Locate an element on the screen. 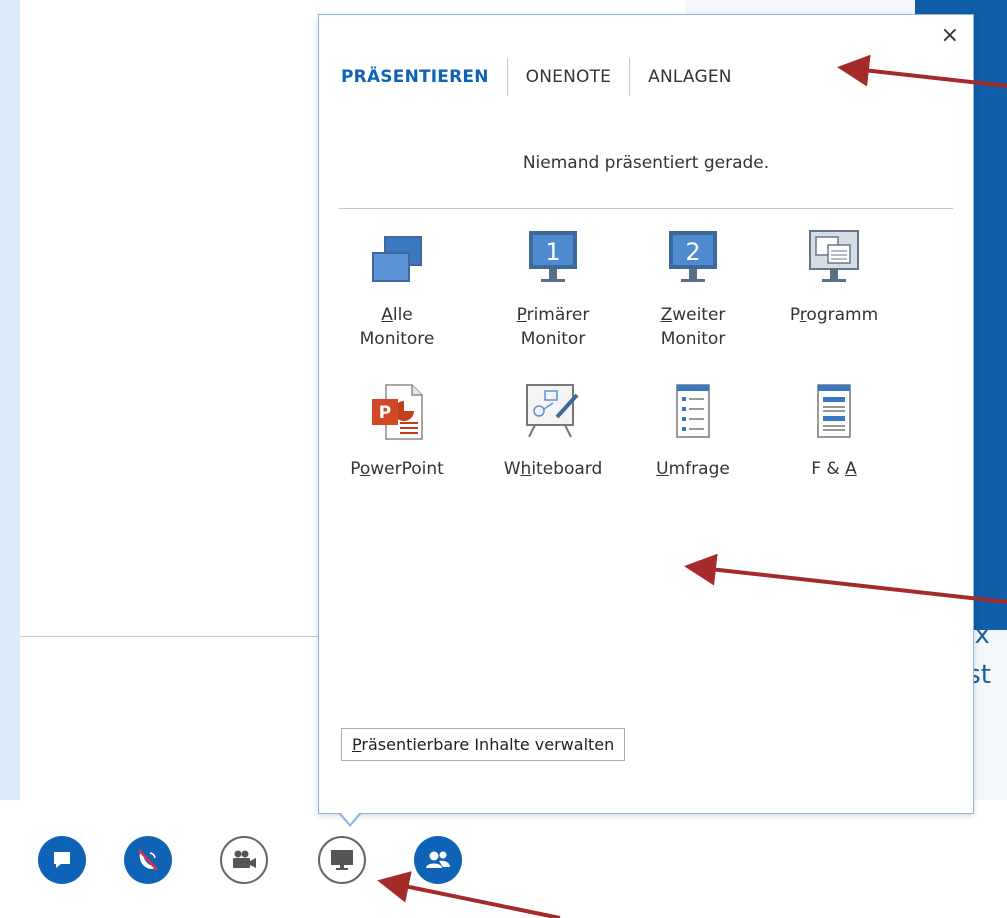 The height and width of the screenshot is (918, 1007). tile-poll: Umfrage is located at coordinates (693, 431).